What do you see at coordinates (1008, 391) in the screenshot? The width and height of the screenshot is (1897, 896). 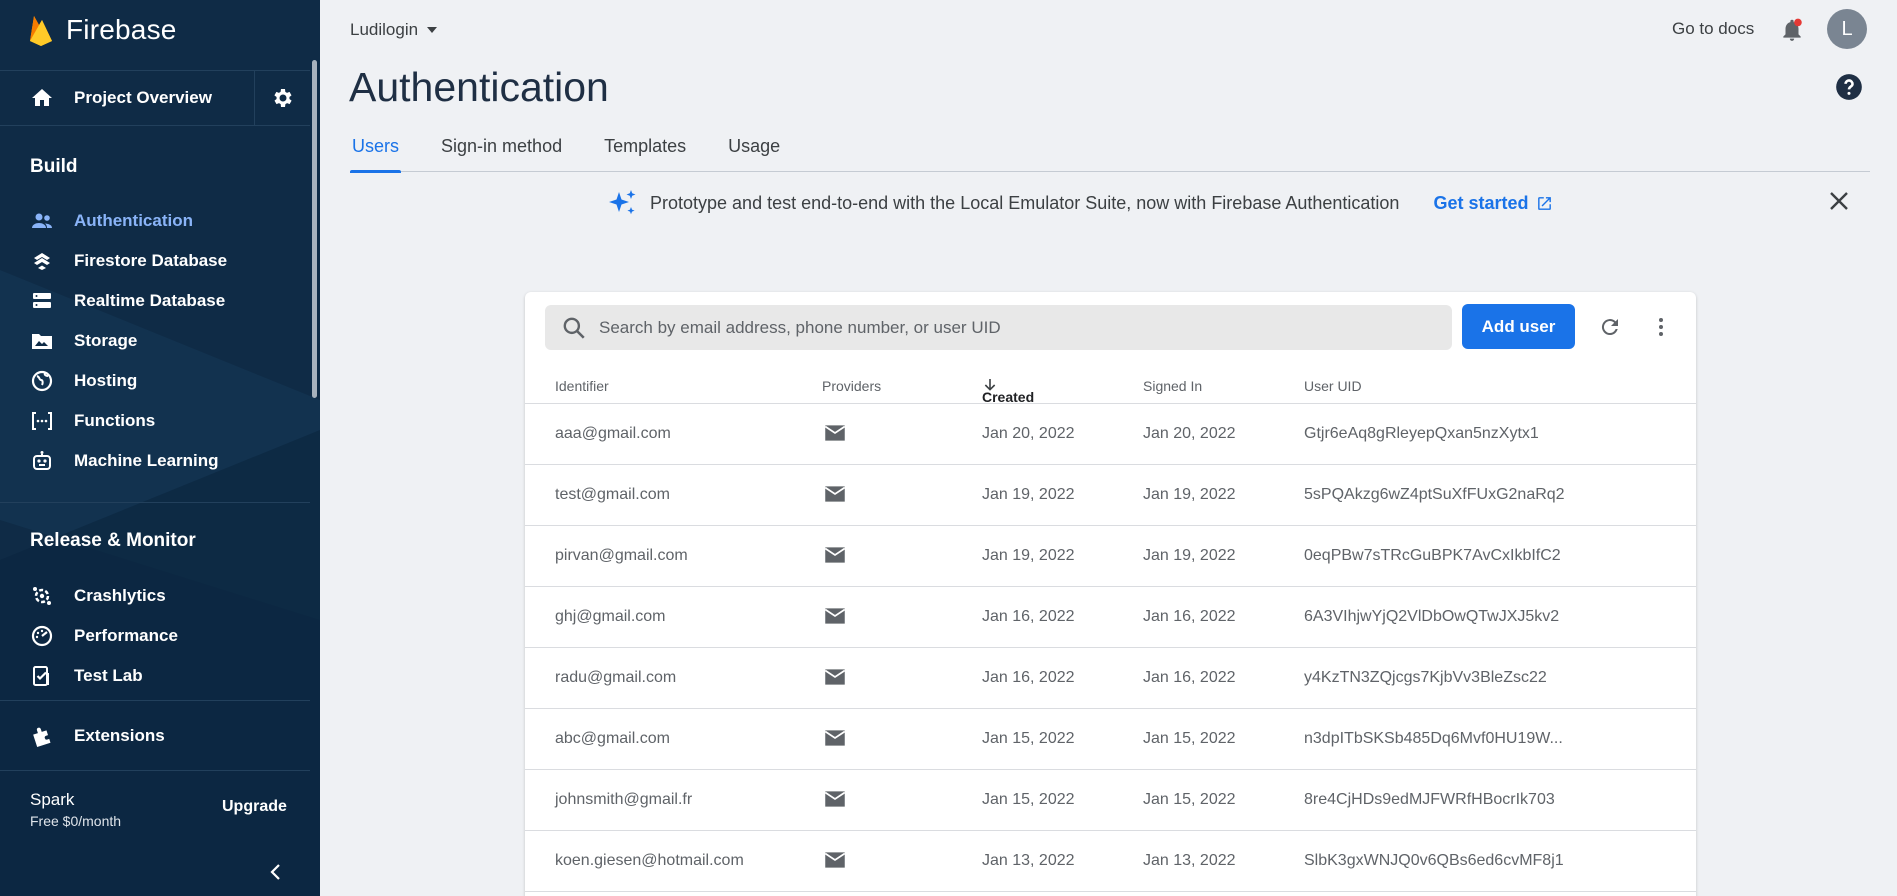 I see `column-created: Created` at bounding box center [1008, 391].